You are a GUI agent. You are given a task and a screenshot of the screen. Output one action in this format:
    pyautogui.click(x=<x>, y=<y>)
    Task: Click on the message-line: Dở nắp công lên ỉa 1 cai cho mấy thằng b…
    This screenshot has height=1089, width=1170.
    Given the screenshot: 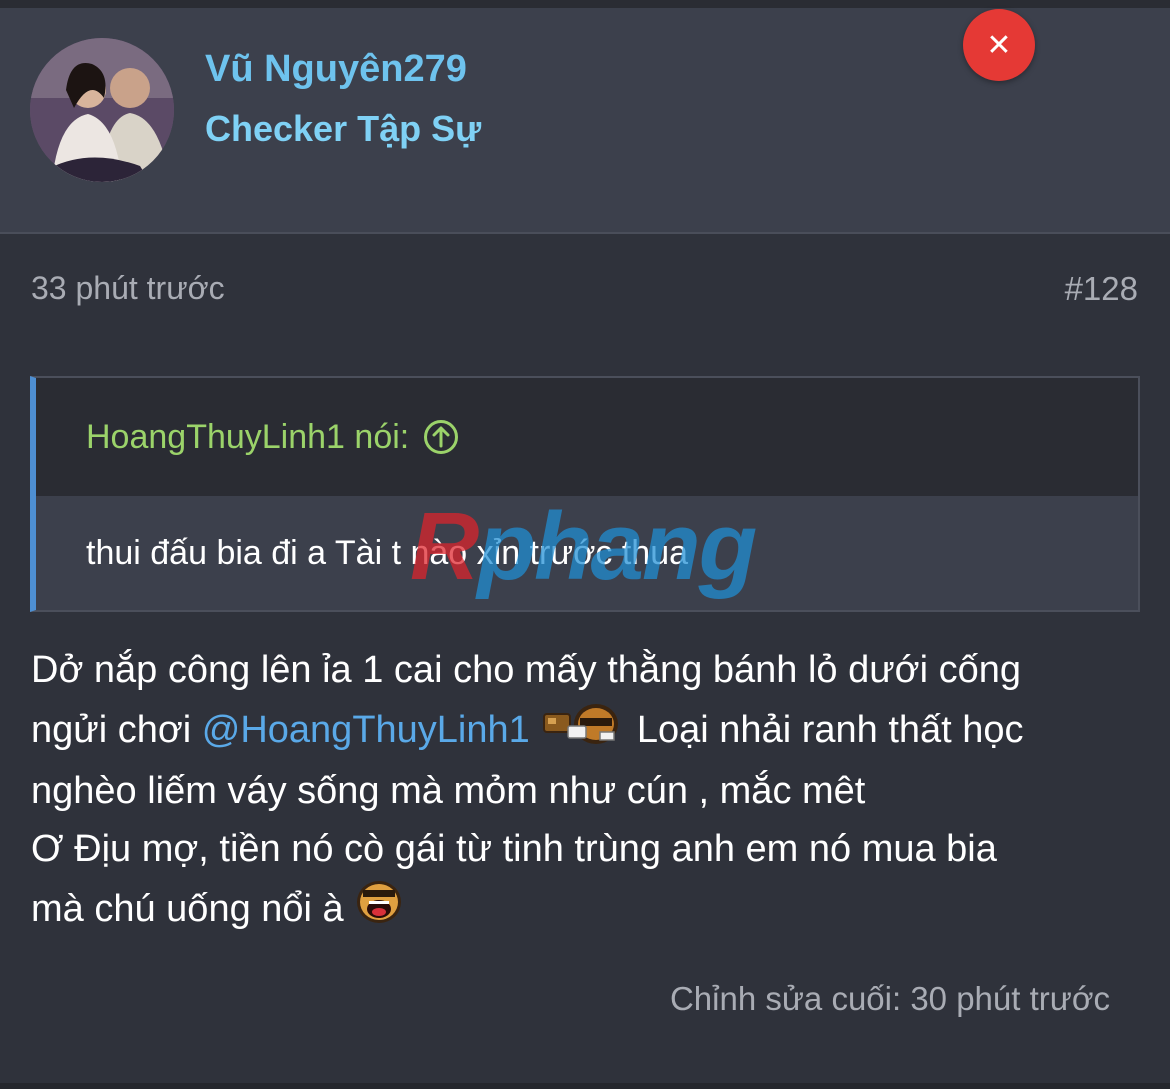 What is the action you would take?
    pyautogui.click(x=526, y=670)
    